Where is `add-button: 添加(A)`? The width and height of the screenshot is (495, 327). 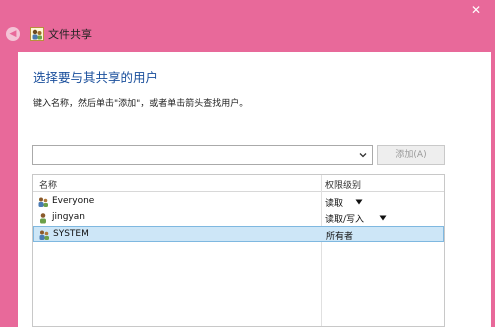 add-button: 添加(A) is located at coordinates (411, 155).